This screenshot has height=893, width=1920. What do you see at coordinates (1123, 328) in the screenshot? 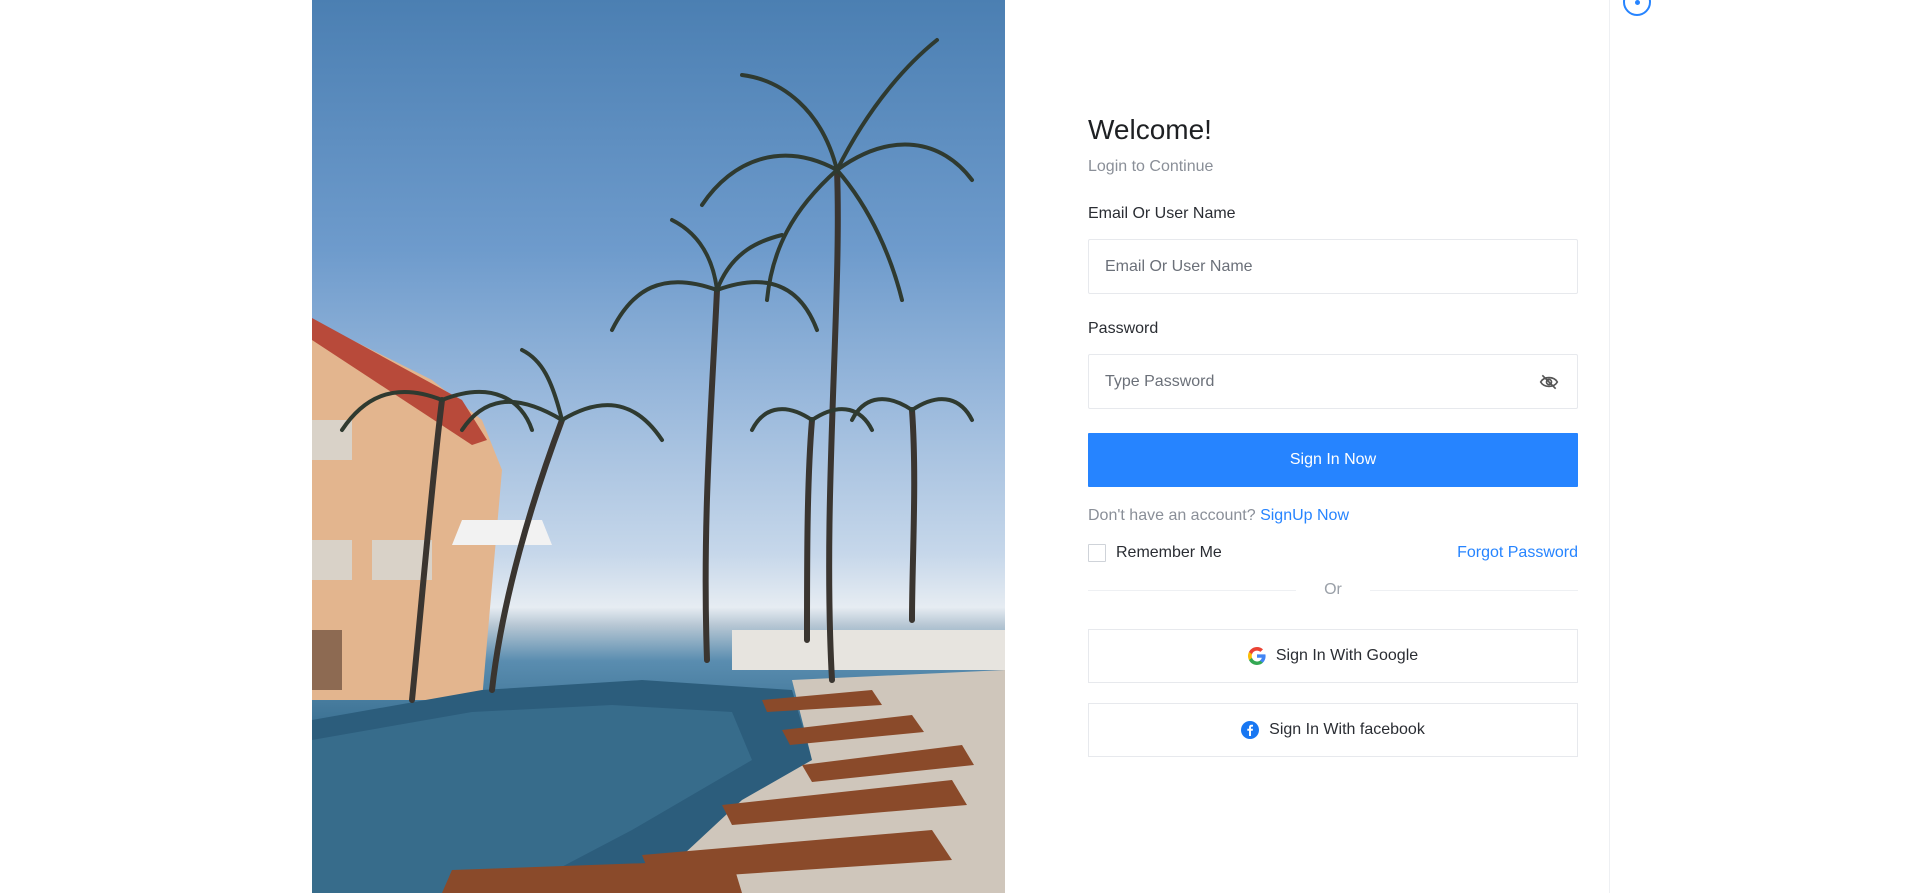
I see `password-label: Password` at bounding box center [1123, 328].